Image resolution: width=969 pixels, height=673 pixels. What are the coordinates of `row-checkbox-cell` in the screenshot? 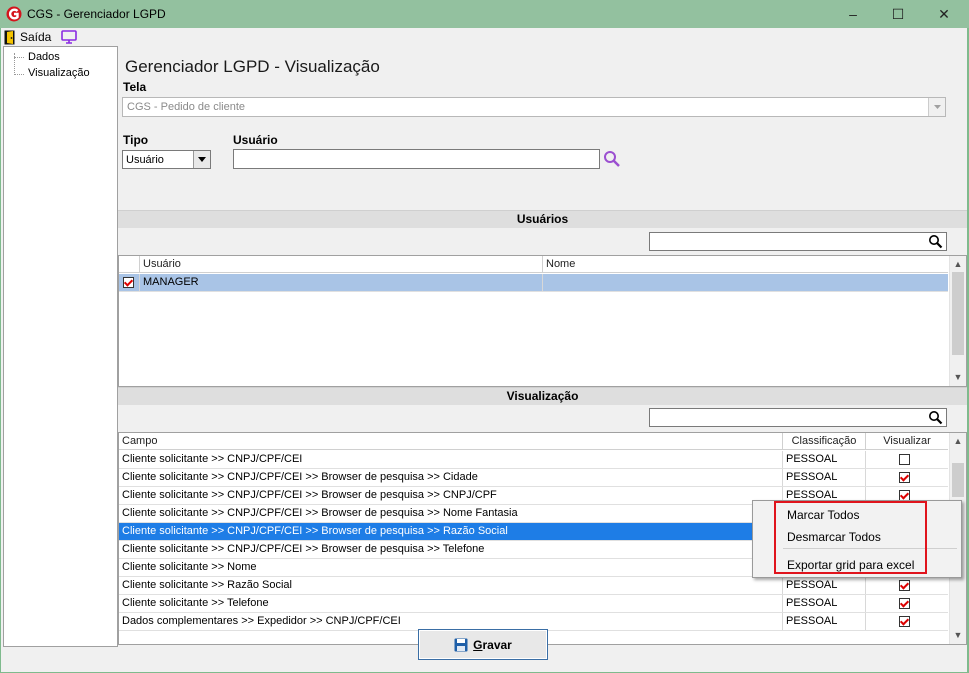 It's located at (129, 282).